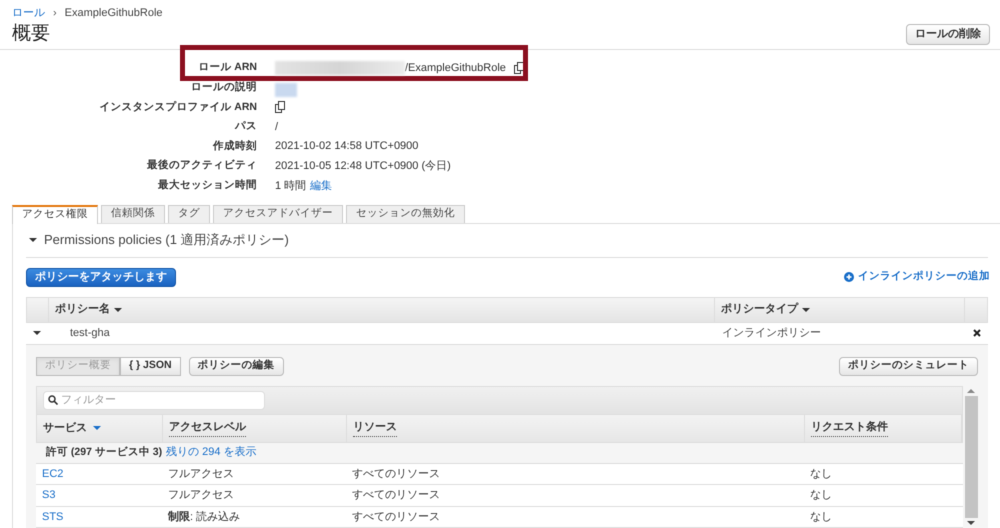 This screenshot has width=1000, height=528. What do you see at coordinates (150, 366) in the screenshot?
I see `view-toggle-button: { } JSON` at bounding box center [150, 366].